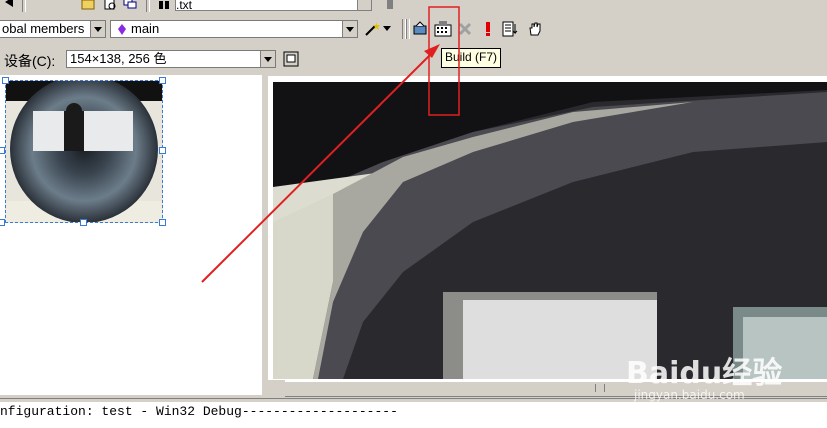  What do you see at coordinates (444, 61) in the screenshot?
I see `annotation-highlight-box` at bounding box center [444, 61].